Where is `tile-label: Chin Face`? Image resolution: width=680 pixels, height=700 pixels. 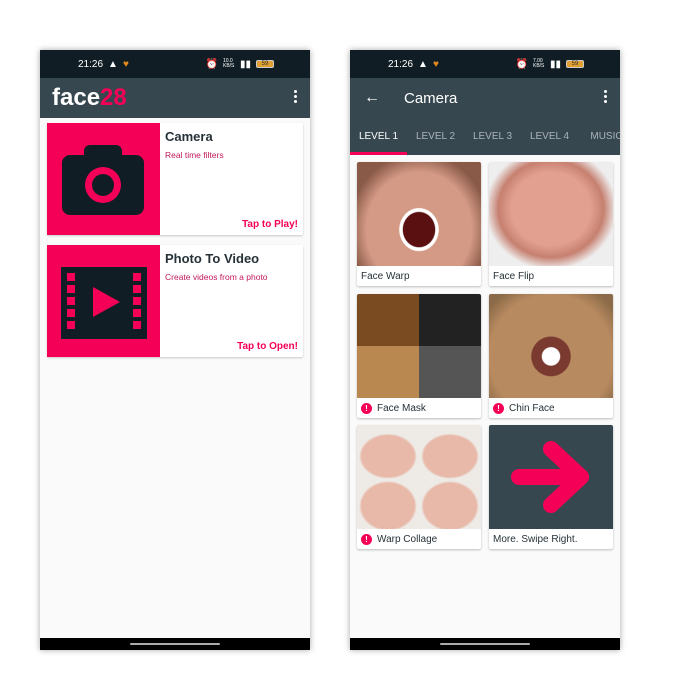
tile-label: Chin Face is located at coordinates (532, 408).